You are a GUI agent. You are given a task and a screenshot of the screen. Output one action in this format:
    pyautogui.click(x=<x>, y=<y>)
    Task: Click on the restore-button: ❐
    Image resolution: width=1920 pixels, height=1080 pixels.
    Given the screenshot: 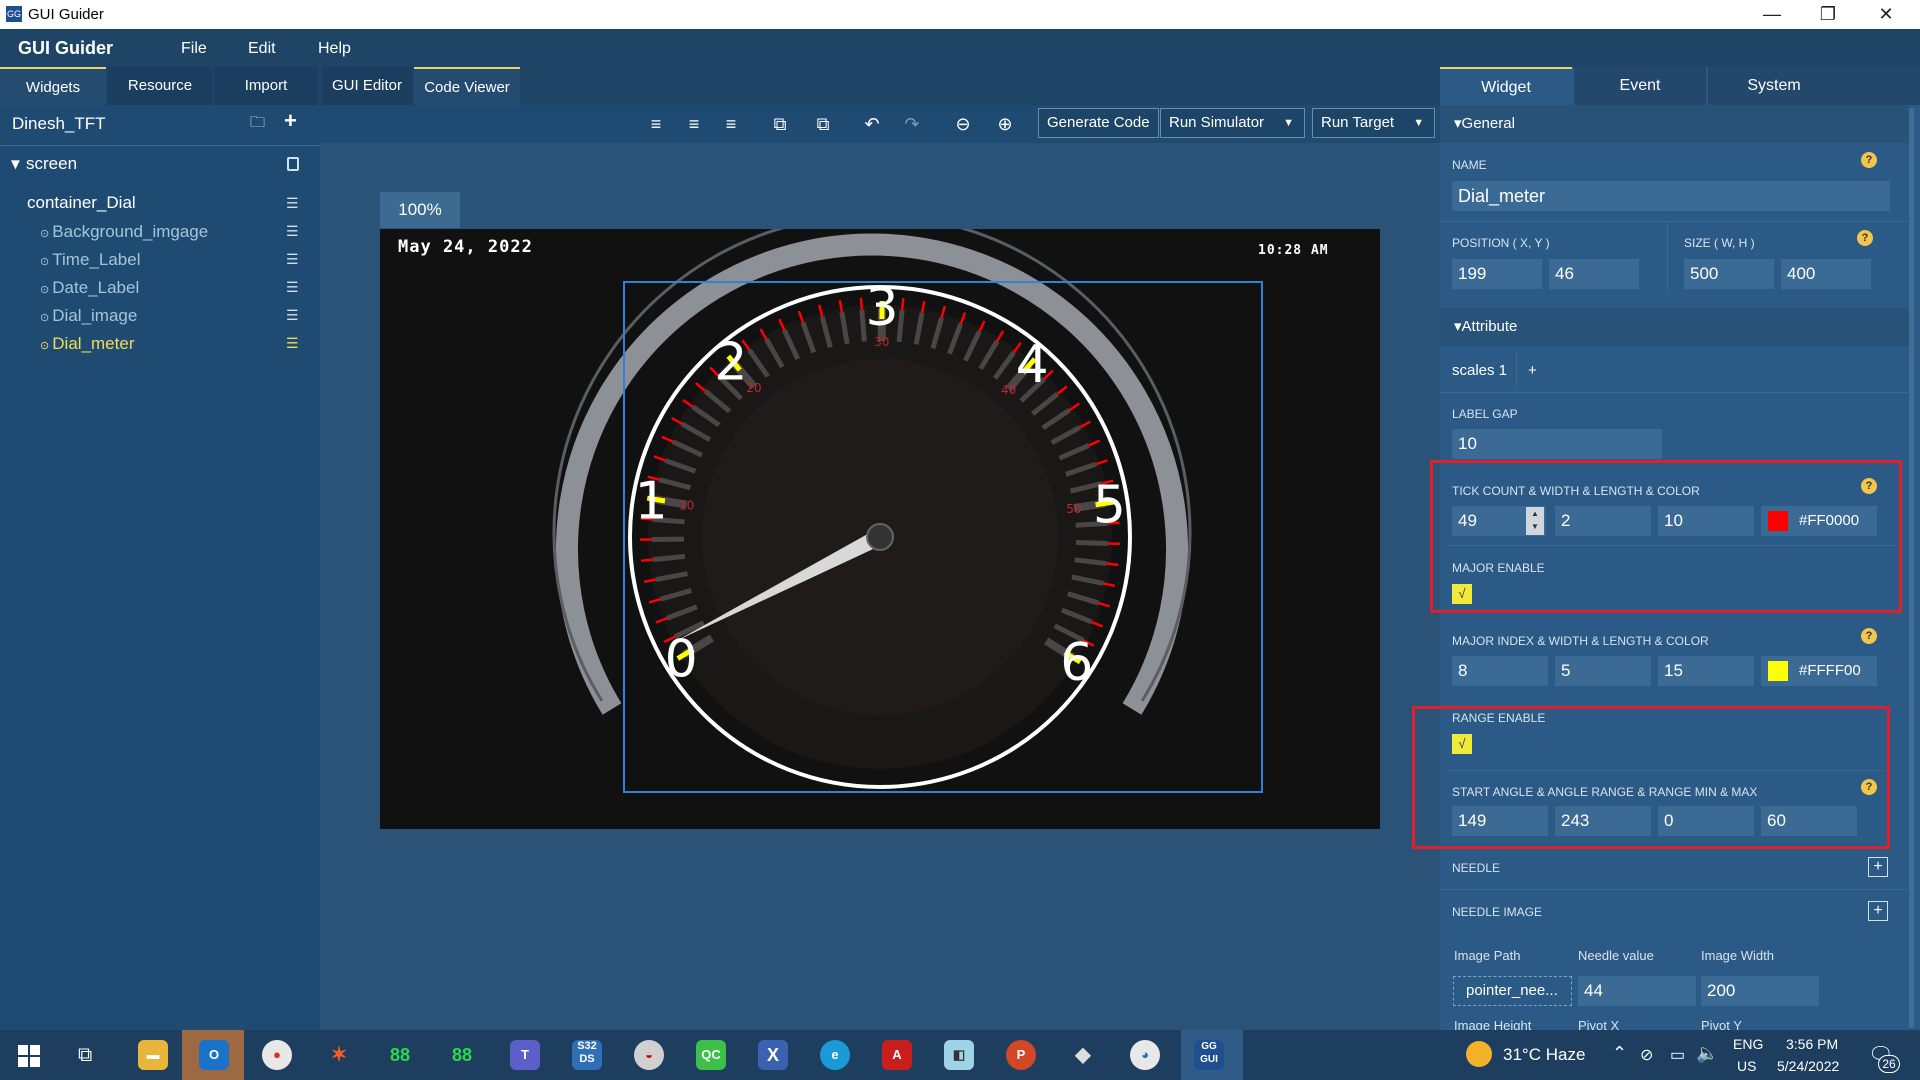 What is the action you would take?
    pyautogui.click(x=1828, y=15)
    